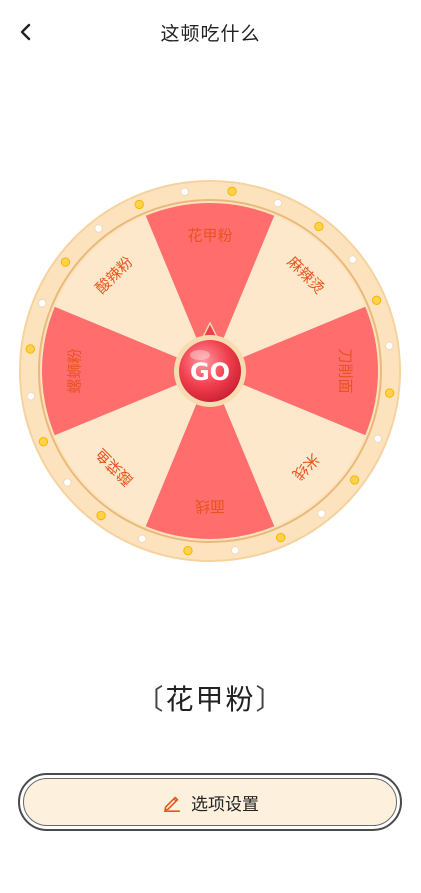  Describe the element at coordinates (75, 370) in the screenshot. I see `wheel-segment-label: 螺蛳粉` at that location.